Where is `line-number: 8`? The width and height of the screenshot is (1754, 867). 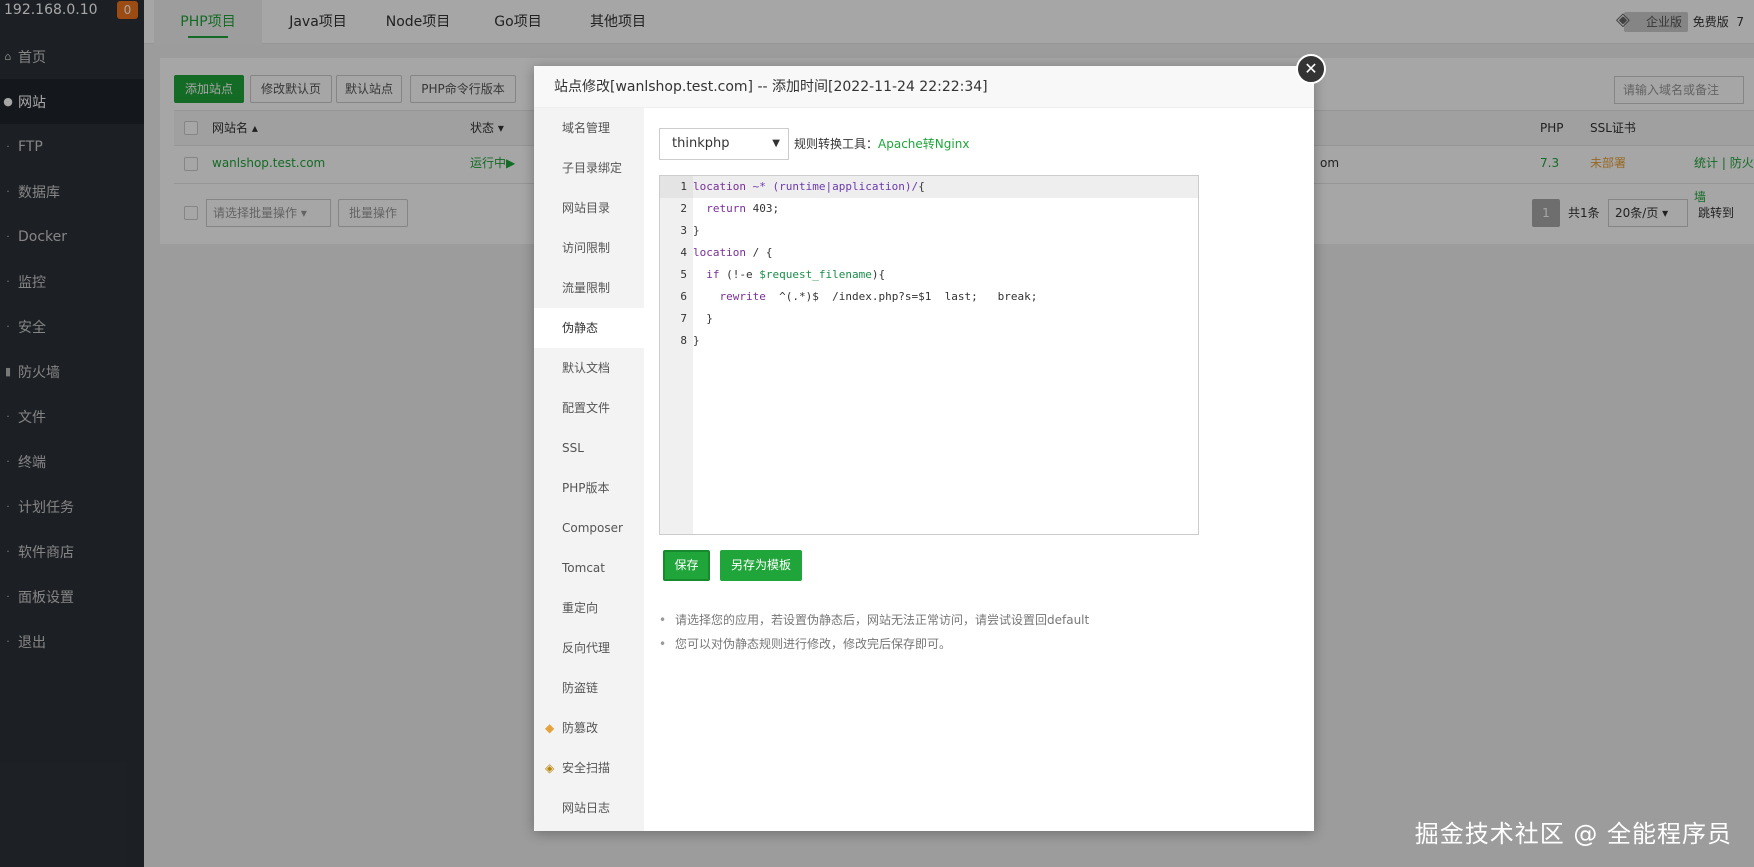 line-number: 8 is located at coordinates (683, 340).